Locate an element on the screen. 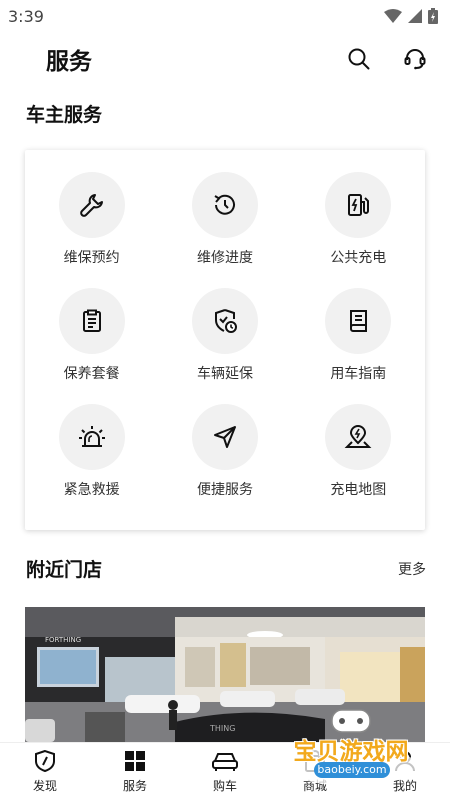 The width and height of the screenshot is (450, 800). service-charging-map: 充电地图 is located at coordinates (358, 462).